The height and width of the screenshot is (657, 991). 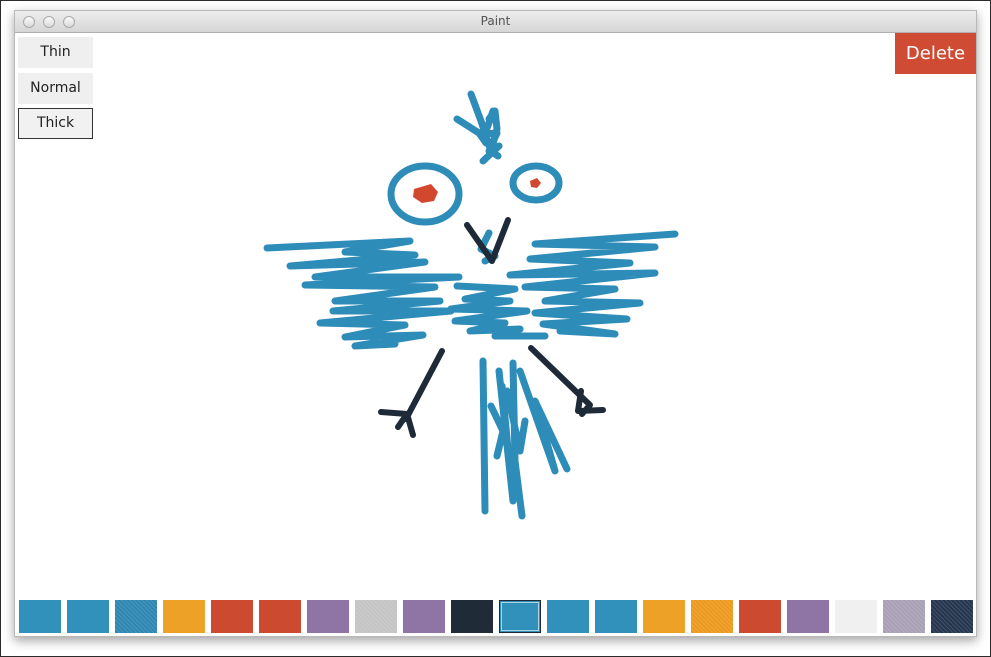 I want to click on right-pupil-mark, so click(x=535, y=183).